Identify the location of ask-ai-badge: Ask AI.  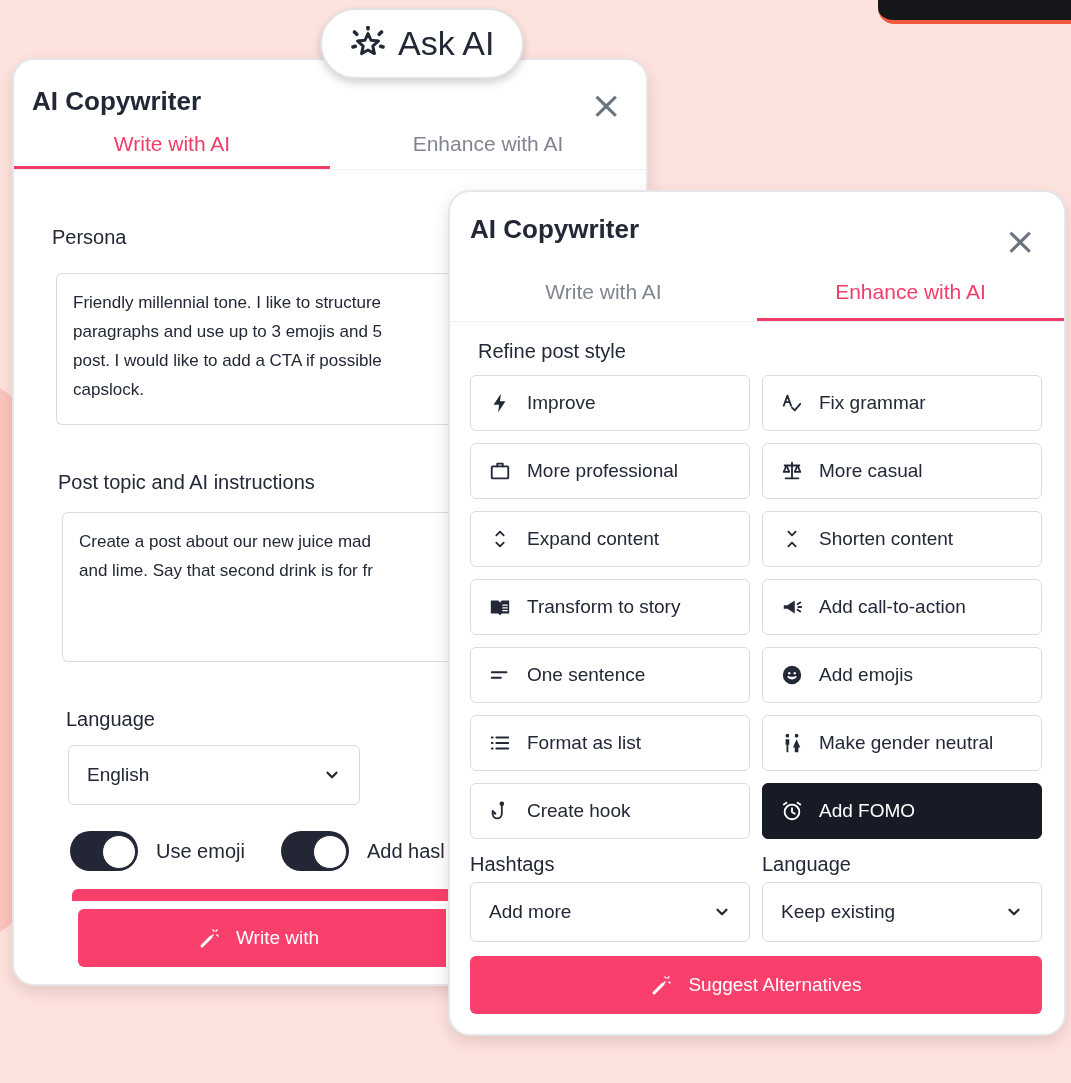
(422, 43).